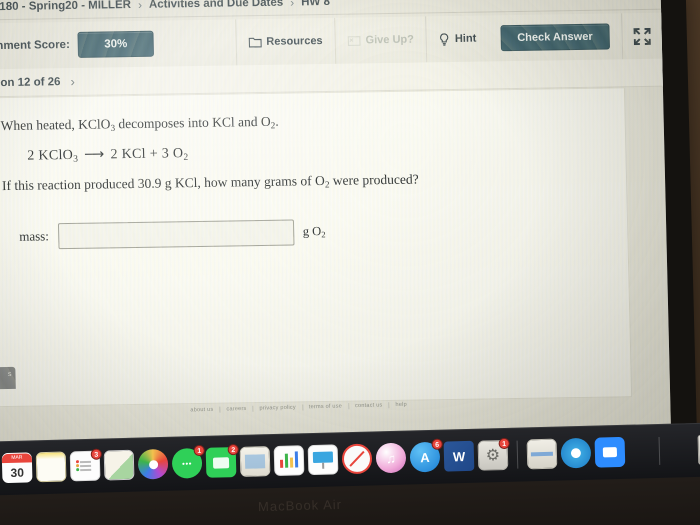  What do you see at coordinates (504, 443) in the screenshot?
I see `system-preferences-badge: 1` at bounding box center [504, 443].